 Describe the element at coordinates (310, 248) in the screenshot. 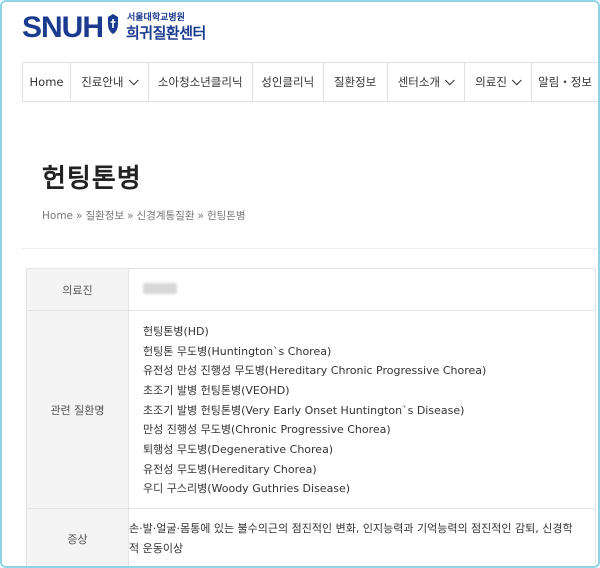

I see `section-divider` at that location.